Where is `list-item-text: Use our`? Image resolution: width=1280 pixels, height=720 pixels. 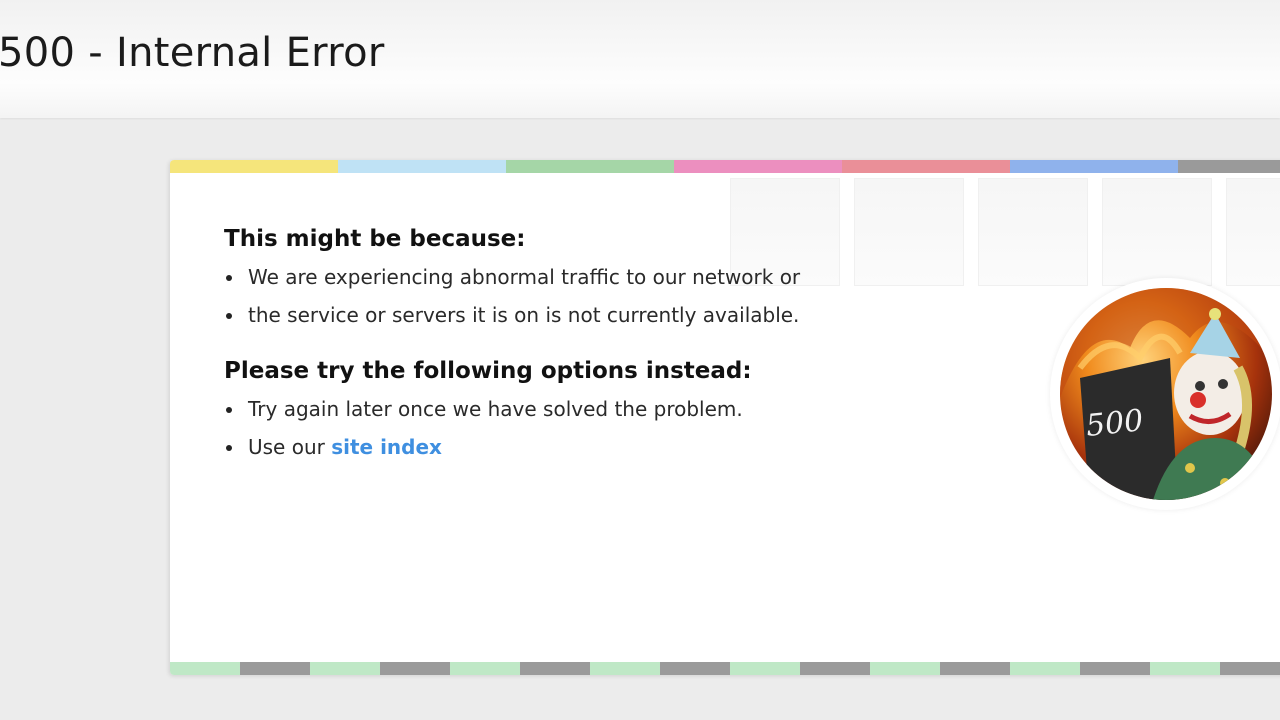
list-item-text: Use our is located at coordinates (290, 447).